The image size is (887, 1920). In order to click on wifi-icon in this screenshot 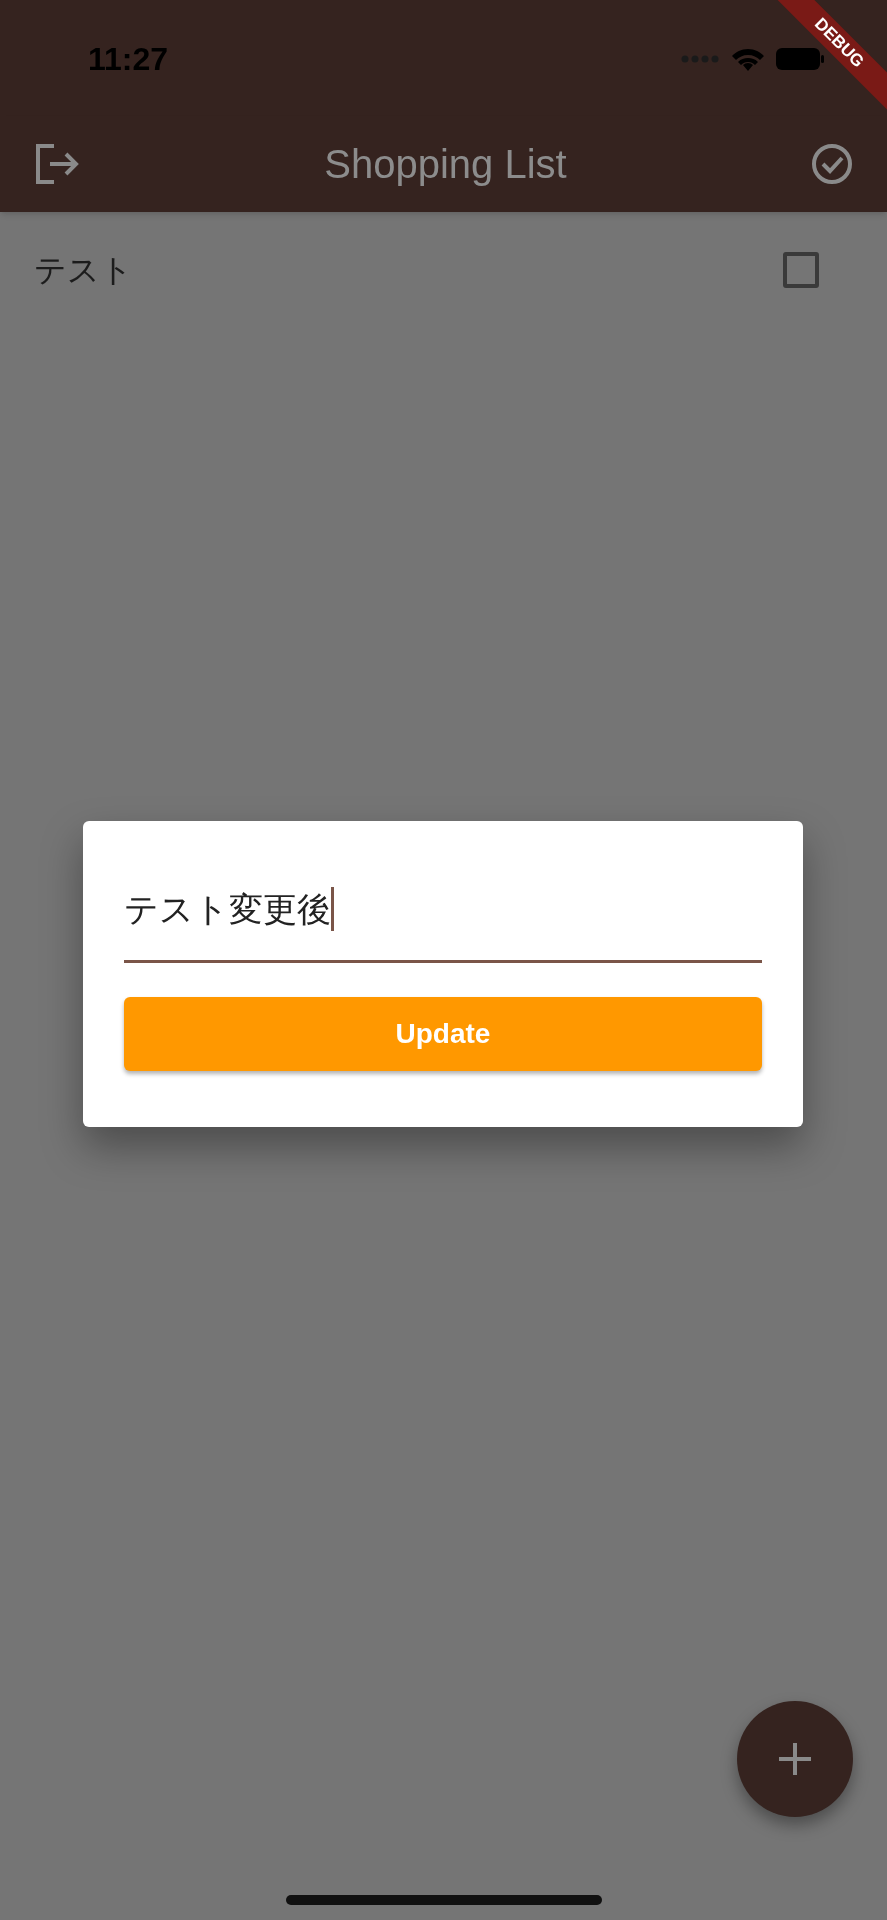, I will do `click(748, 59)`.